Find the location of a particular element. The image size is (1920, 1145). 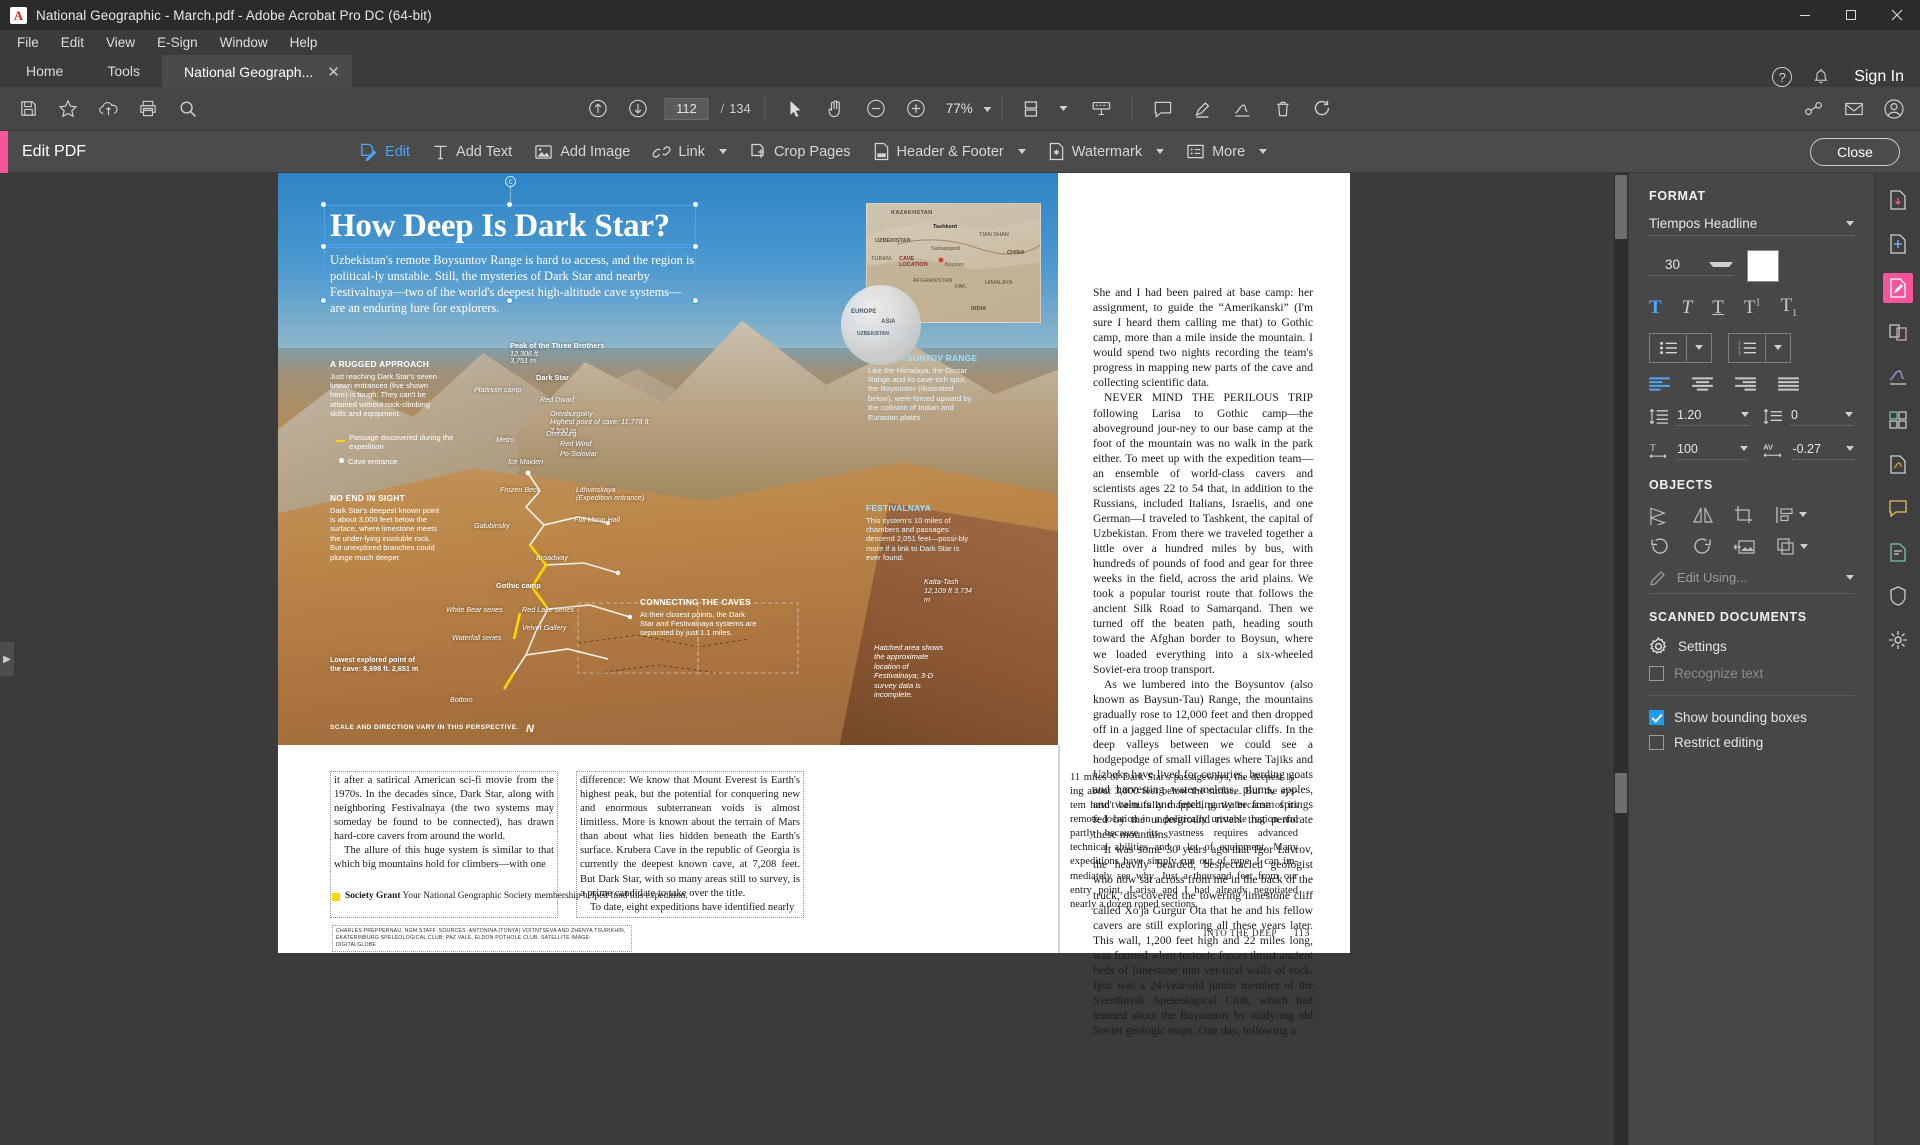

send-for-comments-icon is located at coordinates (1898, 552).